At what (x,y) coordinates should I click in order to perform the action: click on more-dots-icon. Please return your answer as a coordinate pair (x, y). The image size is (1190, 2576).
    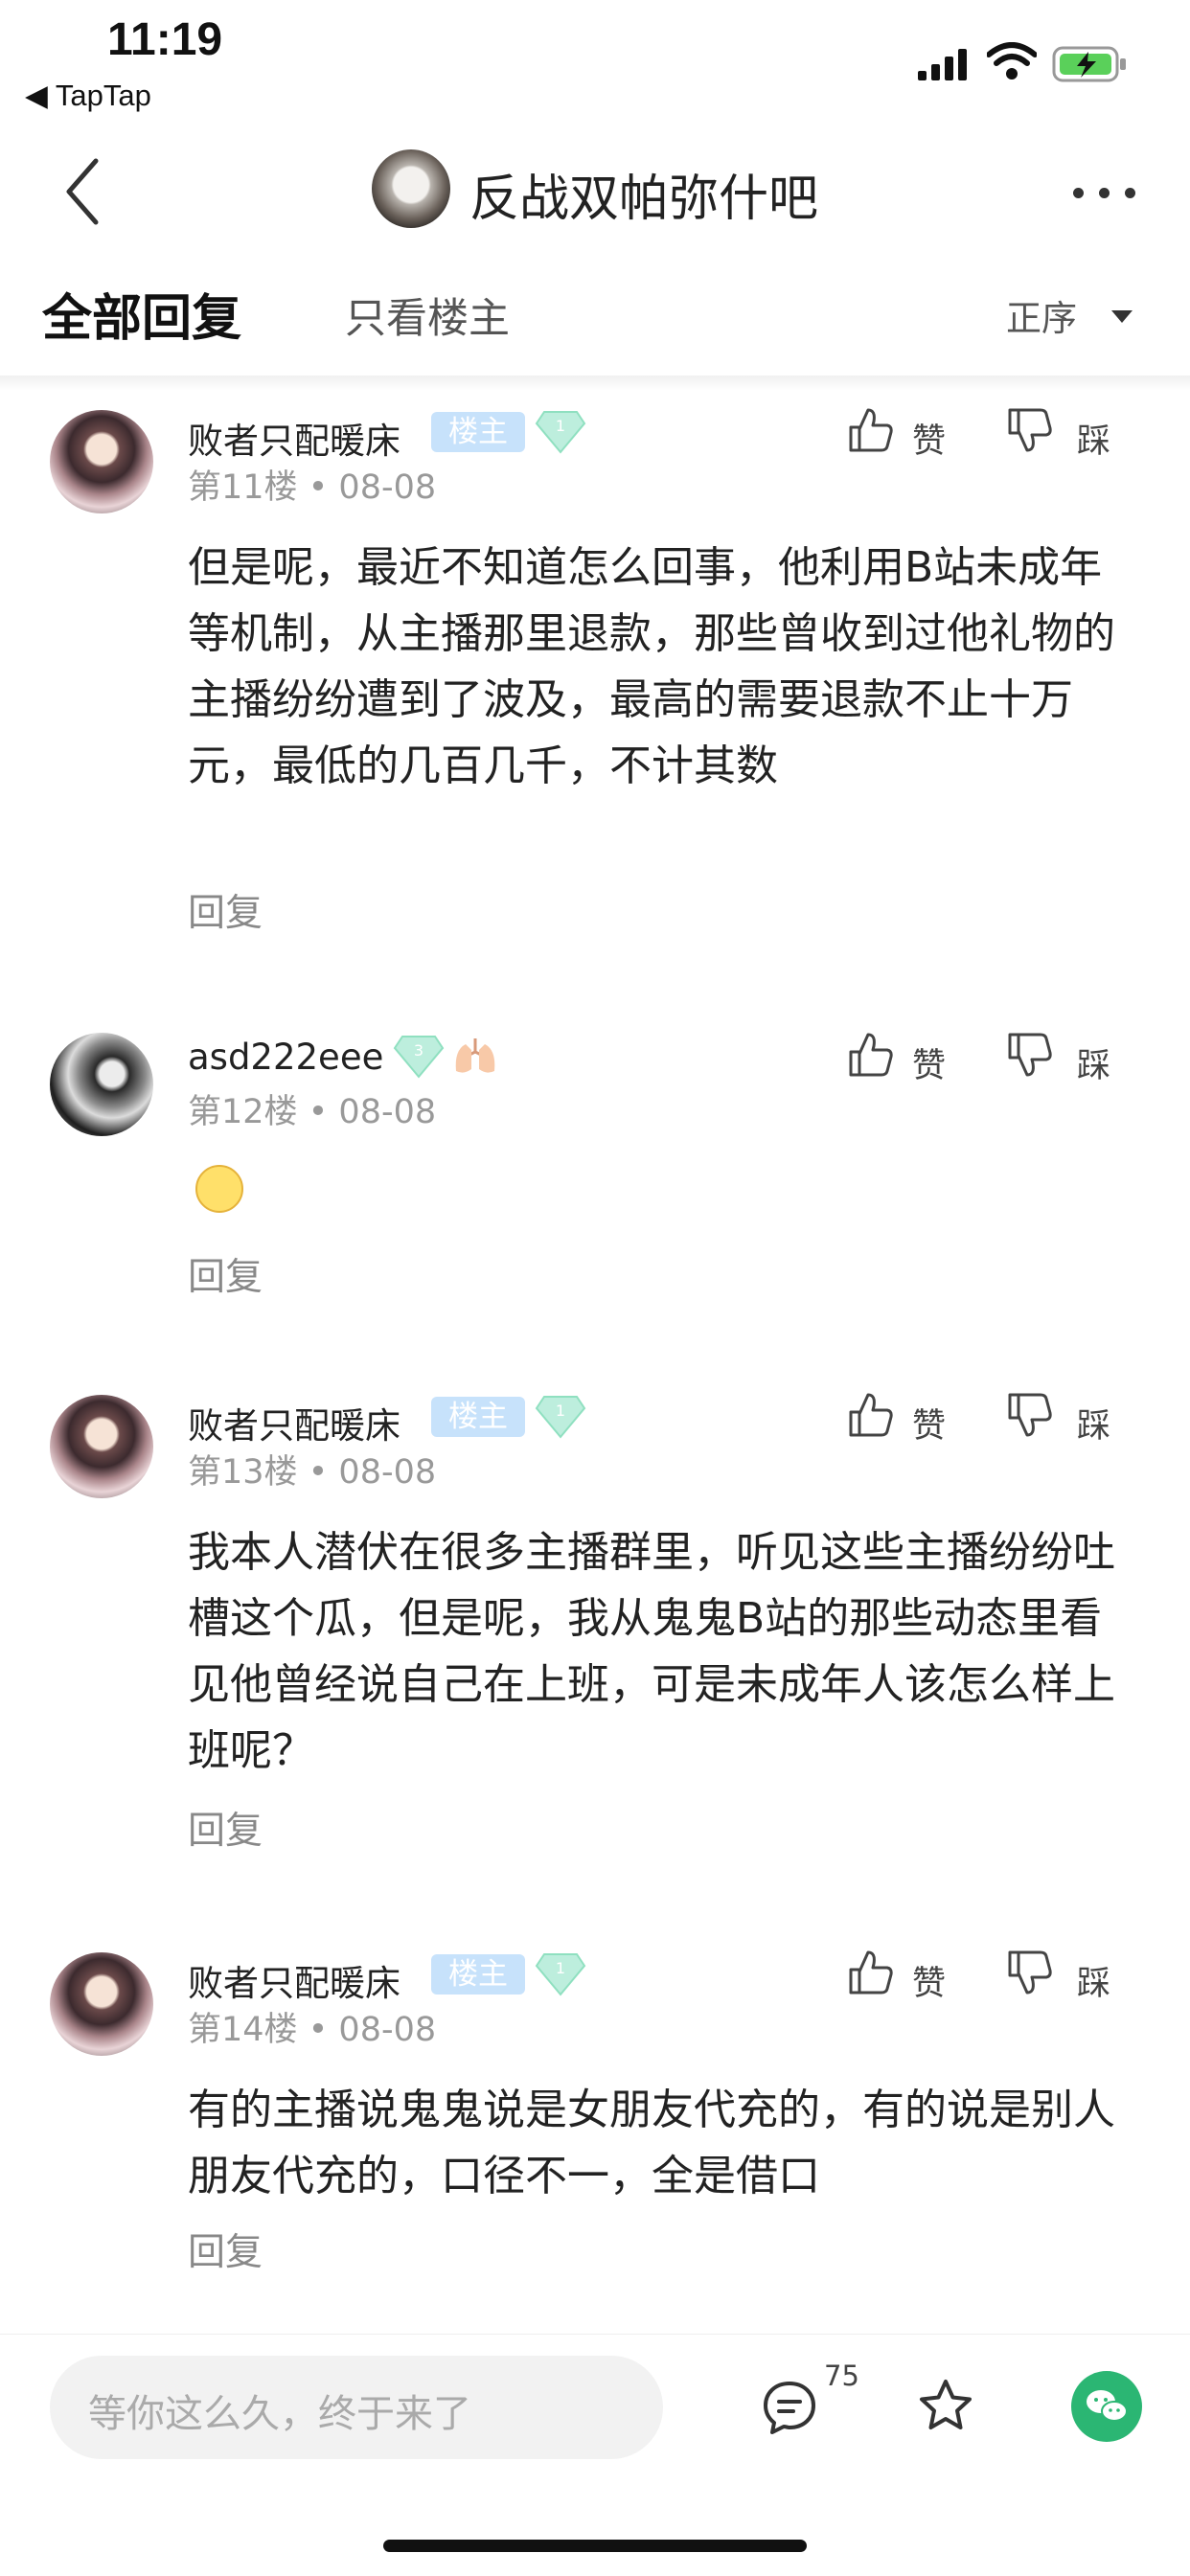
    Looking at the image, I should click on (1104, 193).